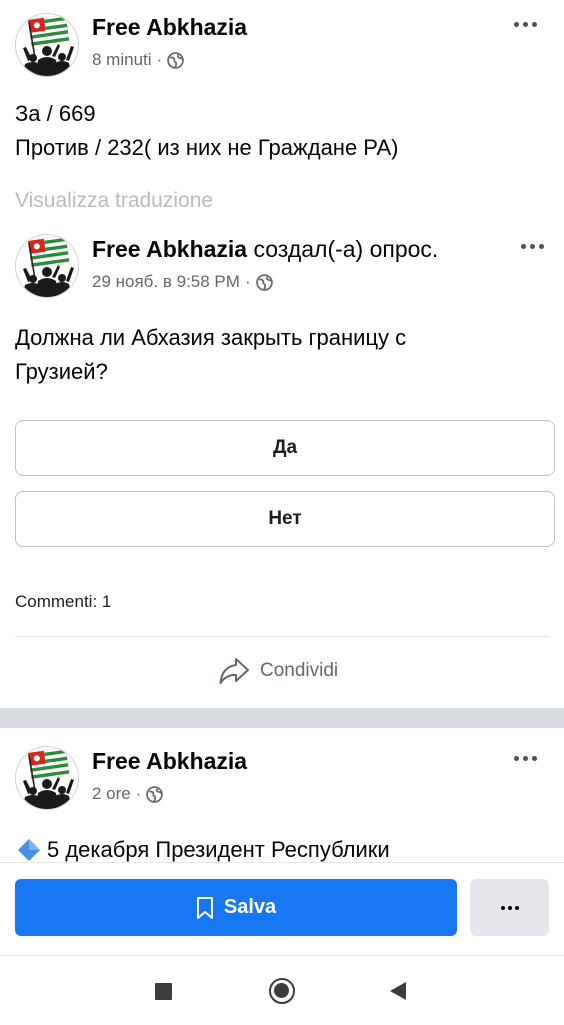 This screenshot has width=564, height=1025. I want to click on shared-post-options-button, so click(532, 246).